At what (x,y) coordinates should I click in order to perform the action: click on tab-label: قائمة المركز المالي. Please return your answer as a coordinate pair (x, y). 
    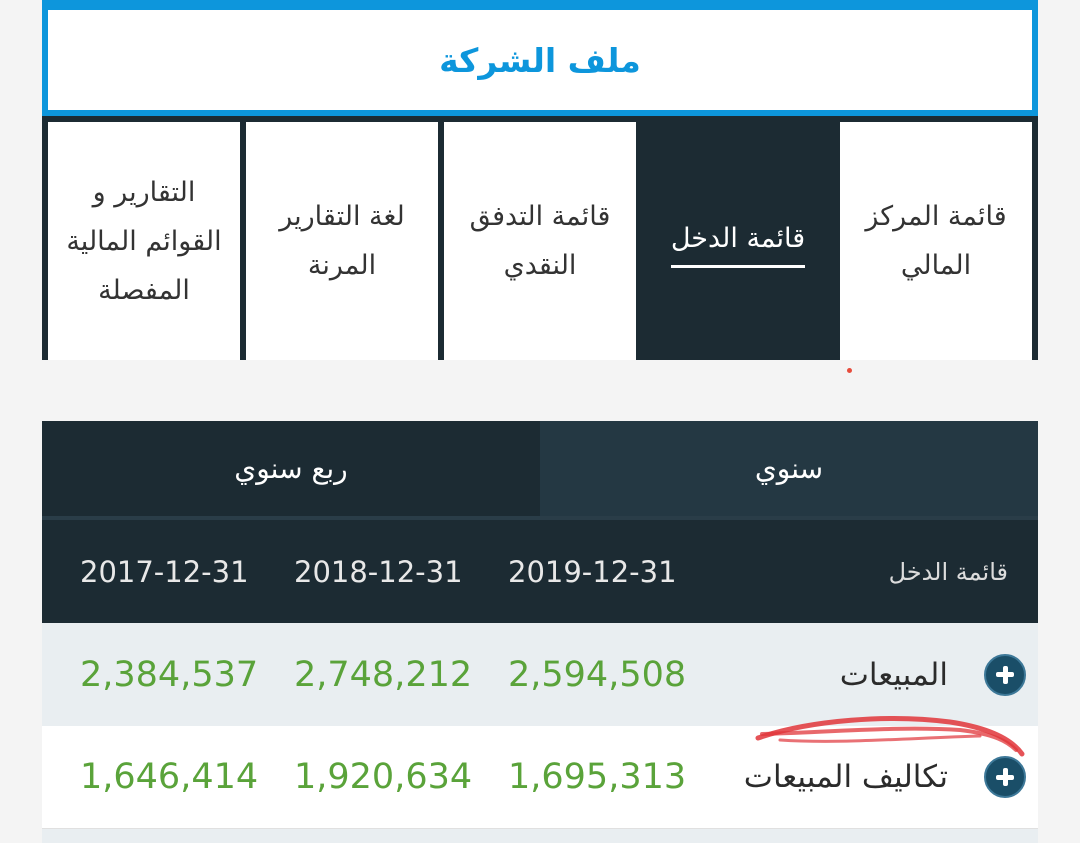
    Looking at the image, I should click on (936, 241).